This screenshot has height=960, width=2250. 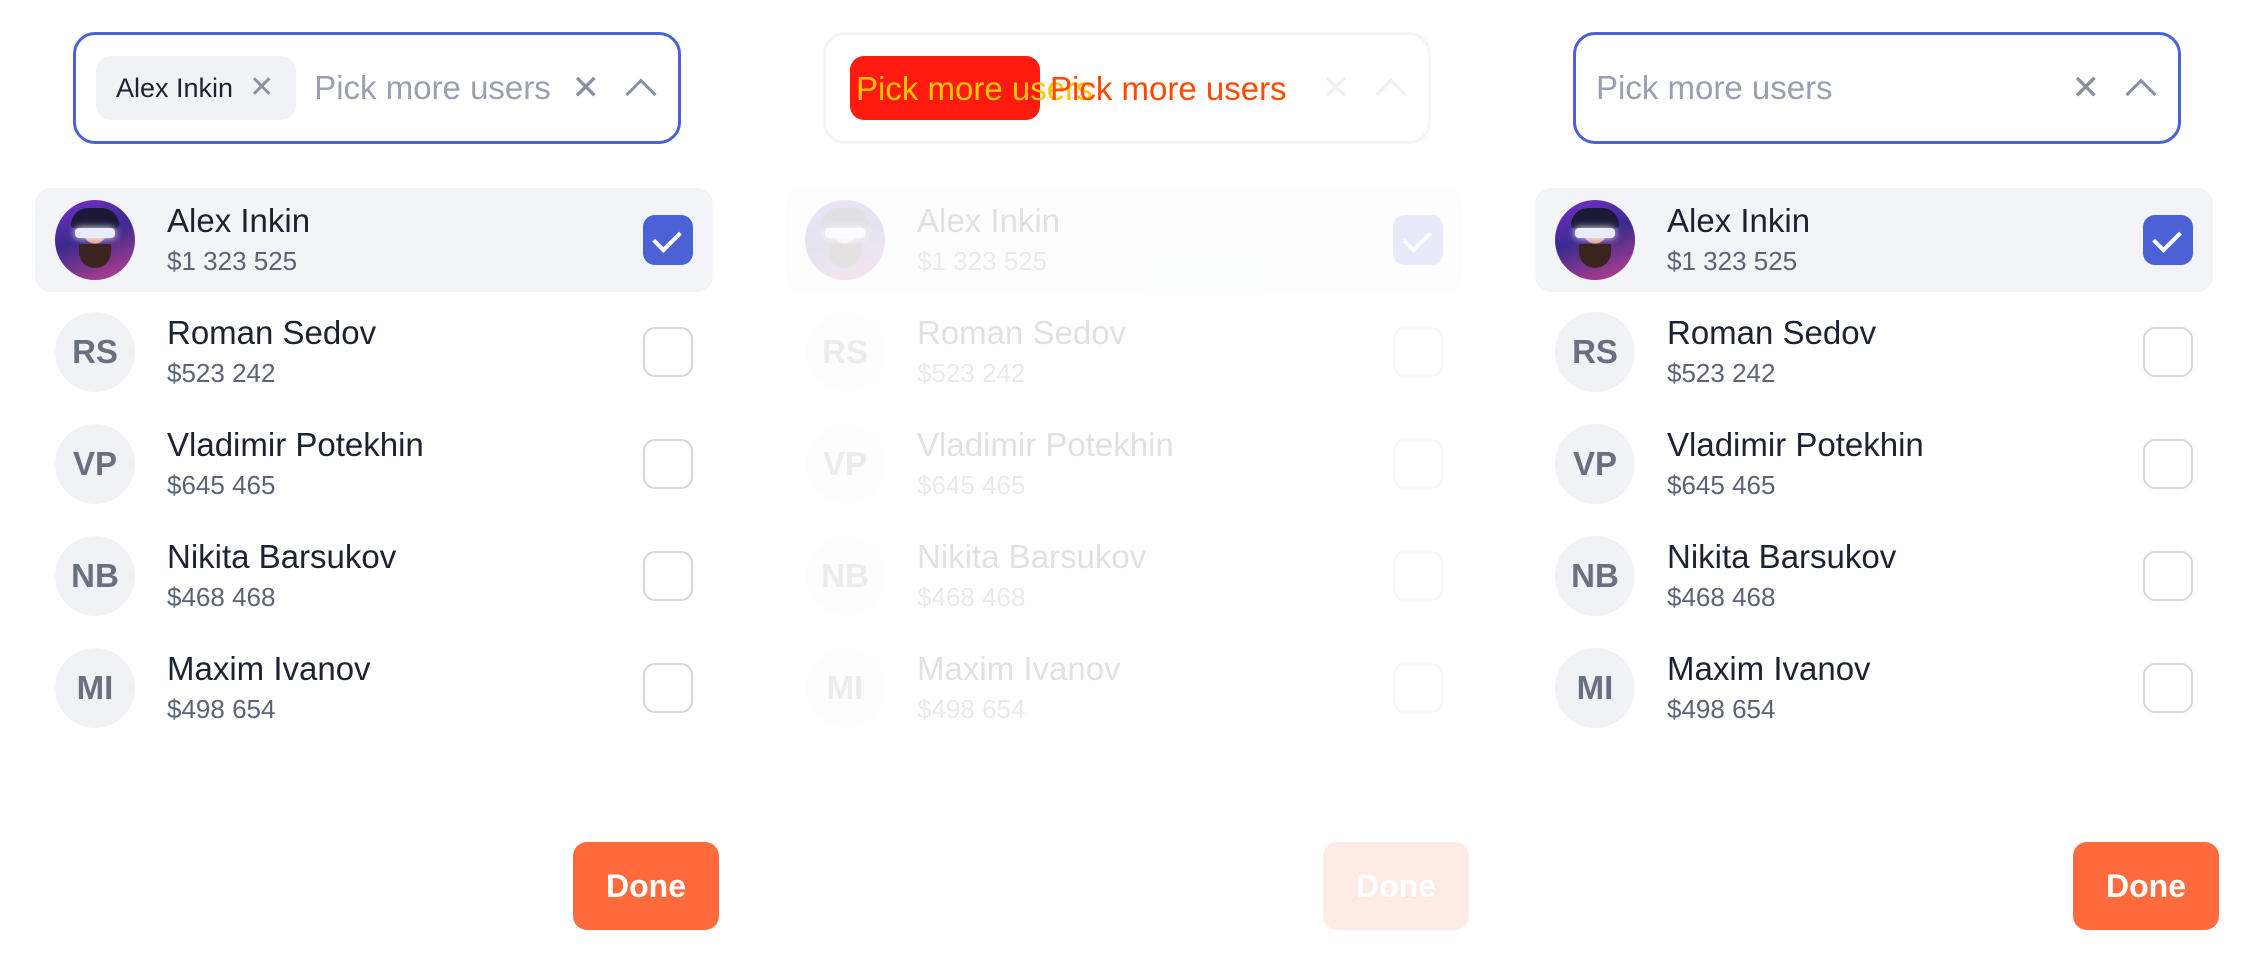 I want to click on user-select-field: Pick more users ✕, so click(x=1877, y=88).